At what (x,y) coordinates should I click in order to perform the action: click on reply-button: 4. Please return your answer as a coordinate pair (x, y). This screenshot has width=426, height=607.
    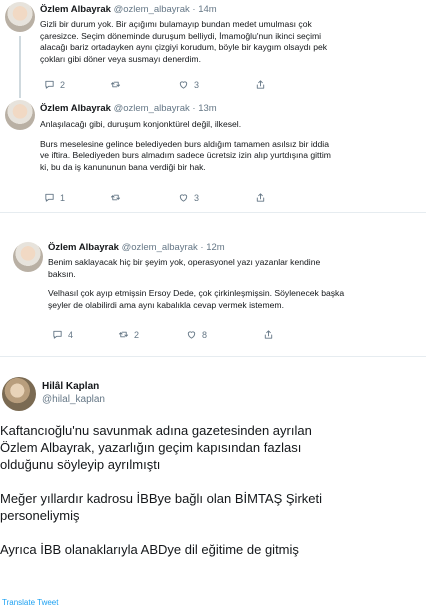
    Looking at the image, I should click on (62, 334).